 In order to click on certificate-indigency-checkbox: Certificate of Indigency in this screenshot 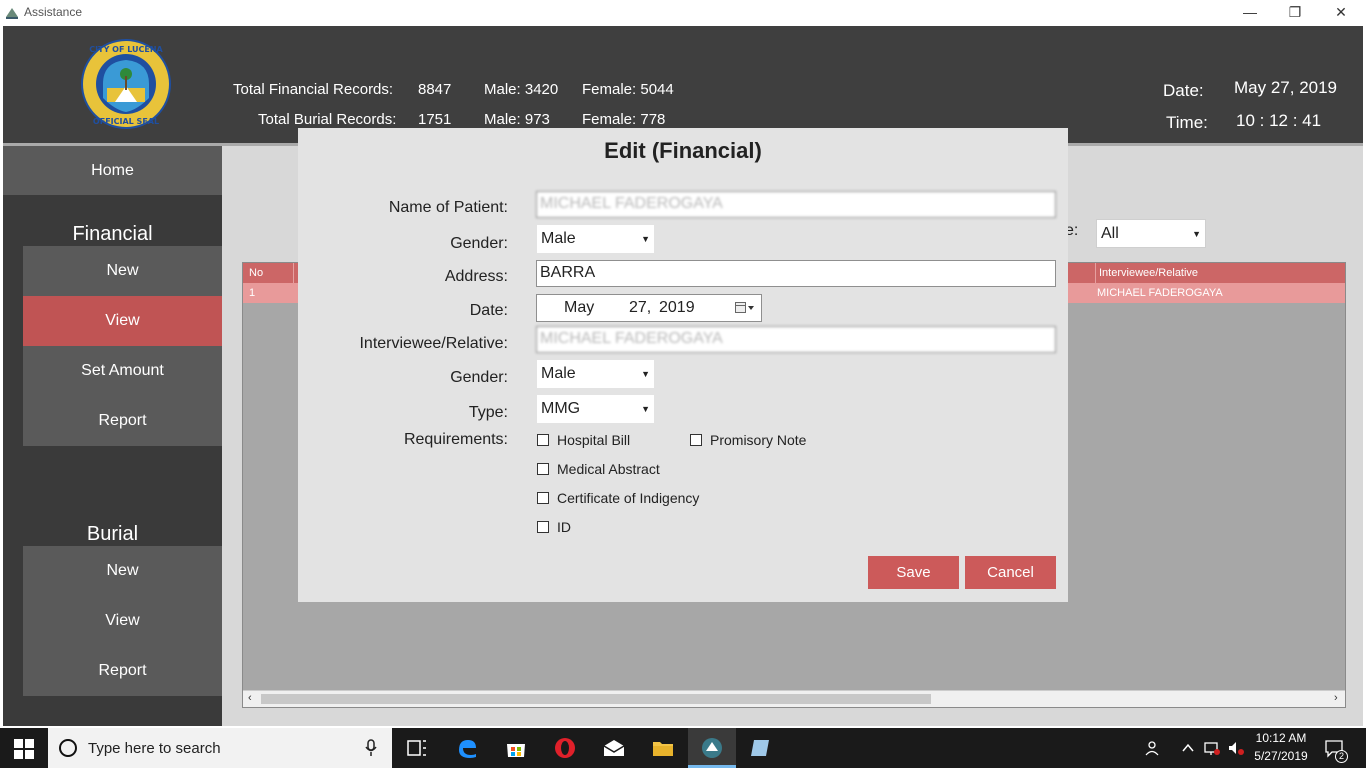, I will do `click(618, 498)`.